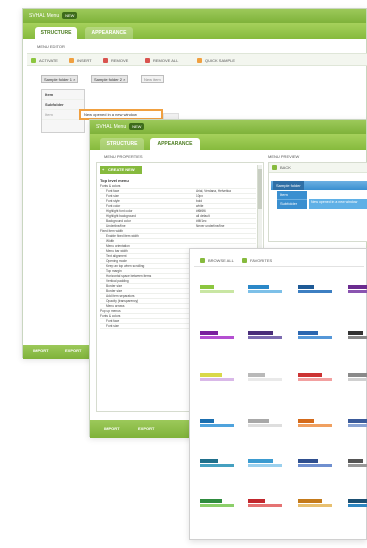 This screenshot has width=367, height=548. What do you see at coordinates (129, 276) in the screenshot?
I see `property-name: Horizontal space between items` at bounding box center [129, 276].